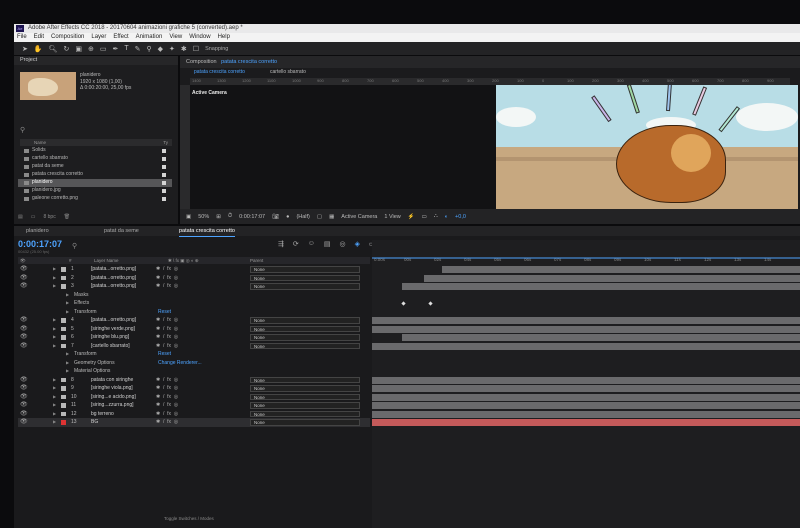 The height and width of the screenshot is (528, 800). I want to click on exposure-value: +0,0, so click(460, 217).